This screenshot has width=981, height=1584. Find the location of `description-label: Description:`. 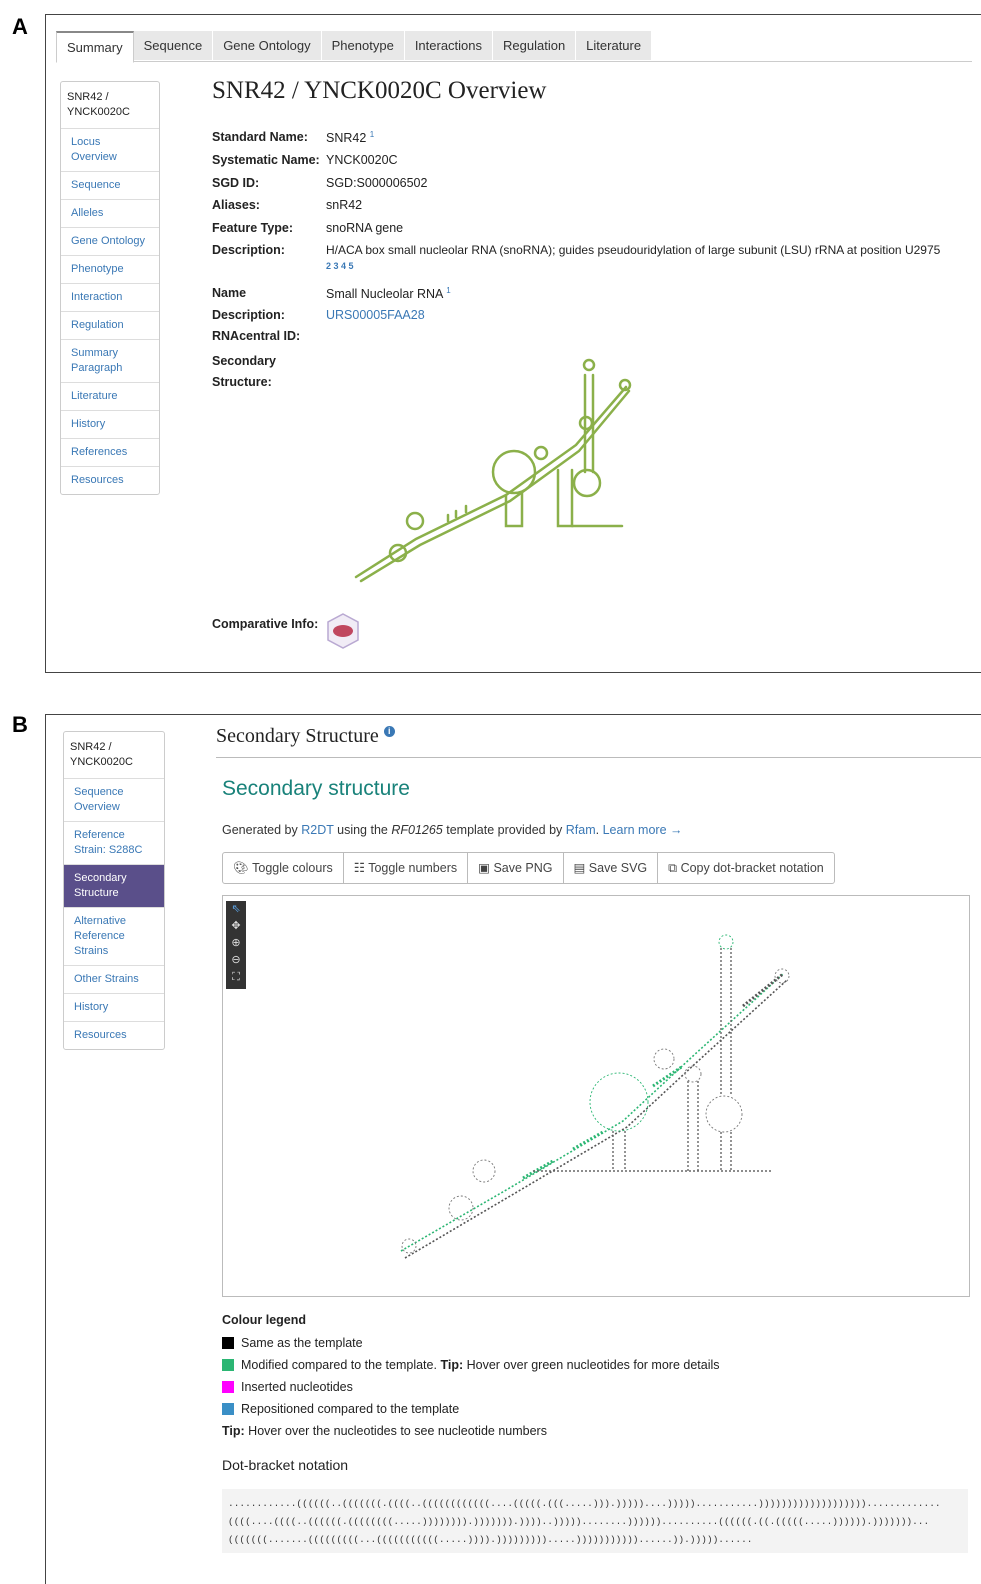

description-label: Description: is located at coordinates (248, 250).